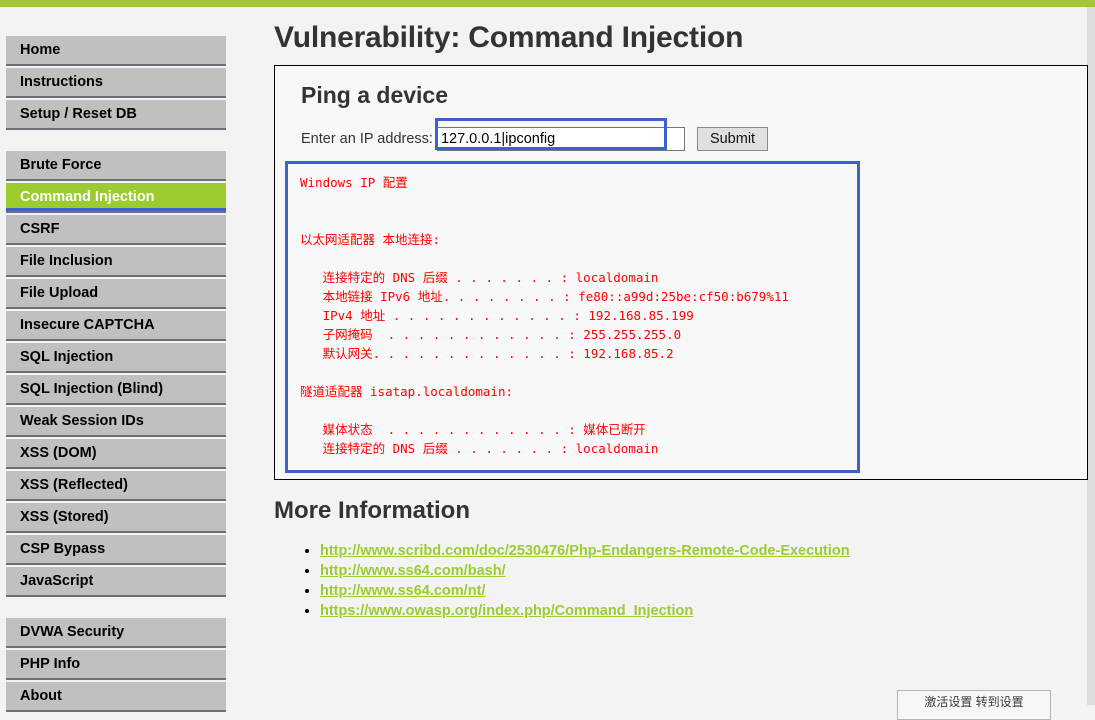 The image size is (1095, 720). Describe the element at coordinates (402, 591) in the screenshot. I see `more-info-link: http://www.ss64.com/nt/` at that location.